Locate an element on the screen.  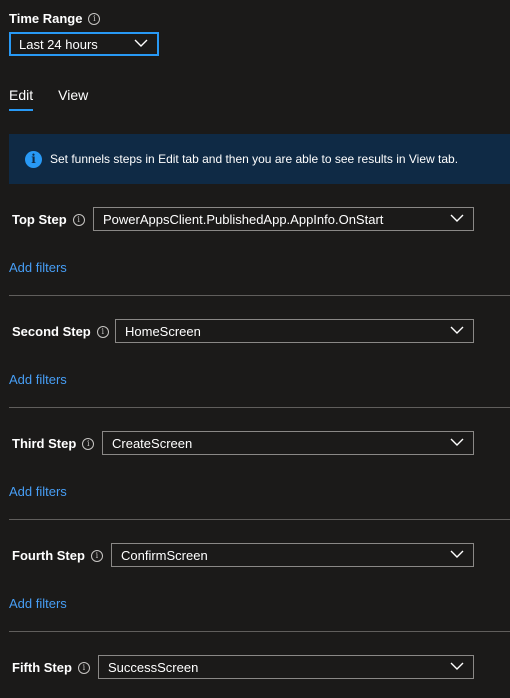
top-step-label: Top Step i is located at coordinates (48, 219).